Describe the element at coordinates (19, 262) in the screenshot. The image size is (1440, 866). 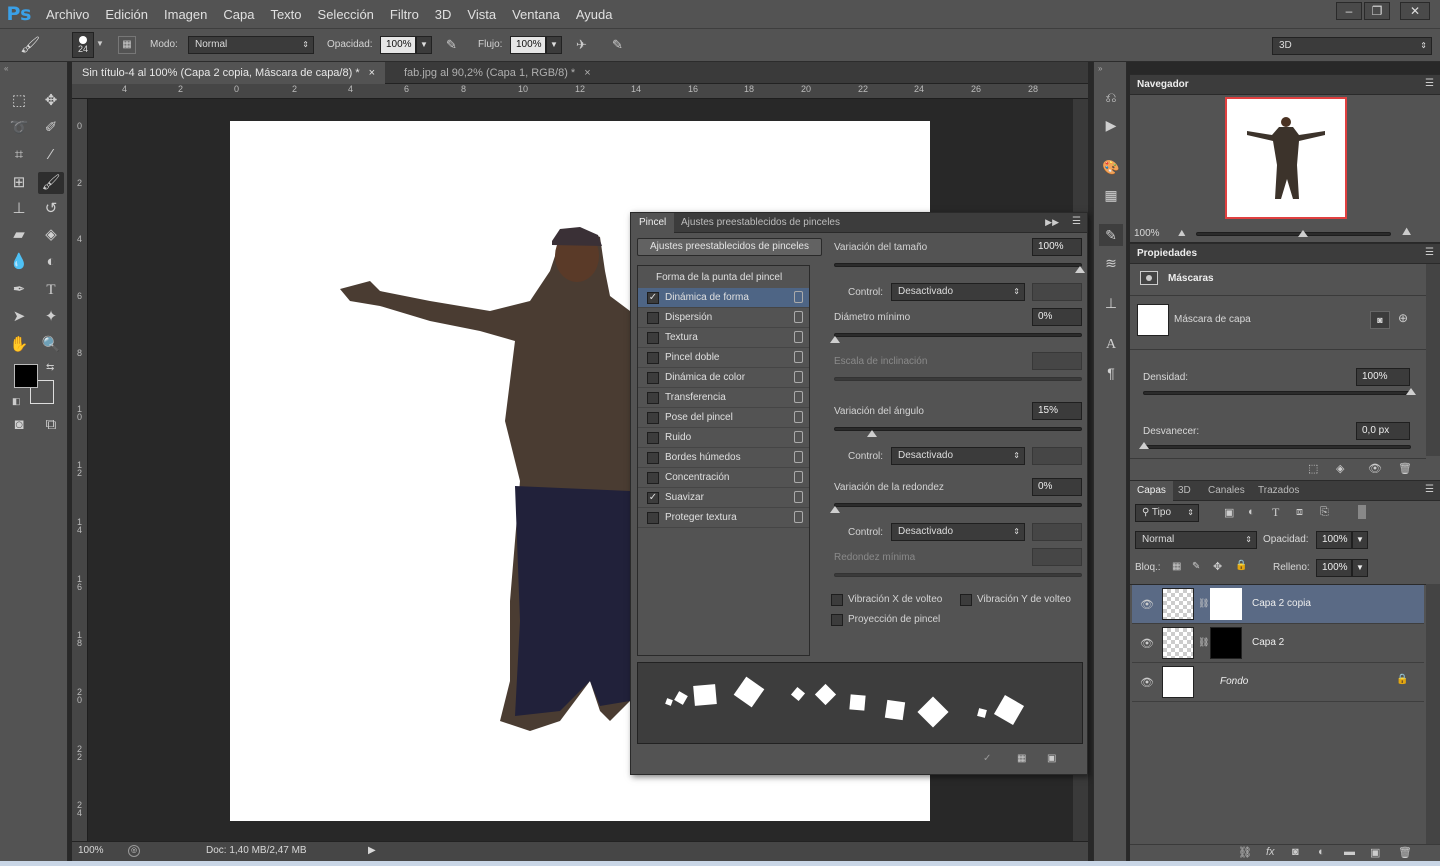
I see `blur-tool-icon: 💧` at that location.